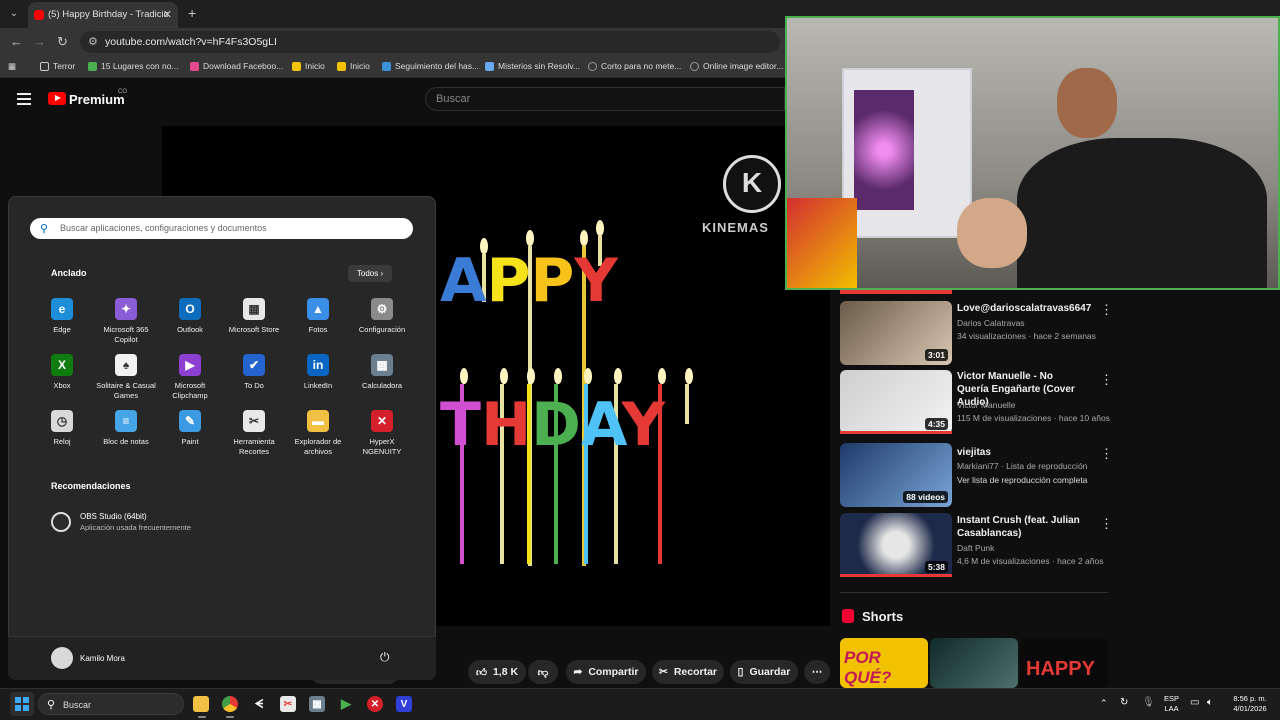 The width and height of the screenshot is (1280, 720). Describe the element at coordinates (974, 663) in the screenshot. I see `short-thumbnail` at that location.